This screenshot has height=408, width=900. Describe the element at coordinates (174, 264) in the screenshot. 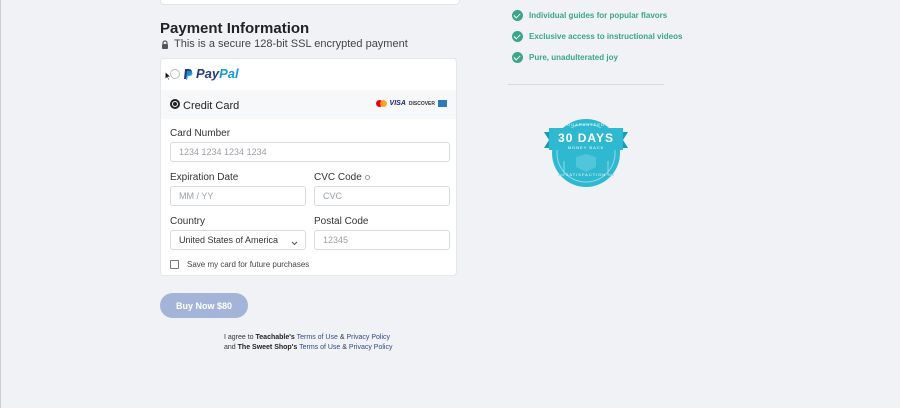

I see `save-card-checkbox` at that location.